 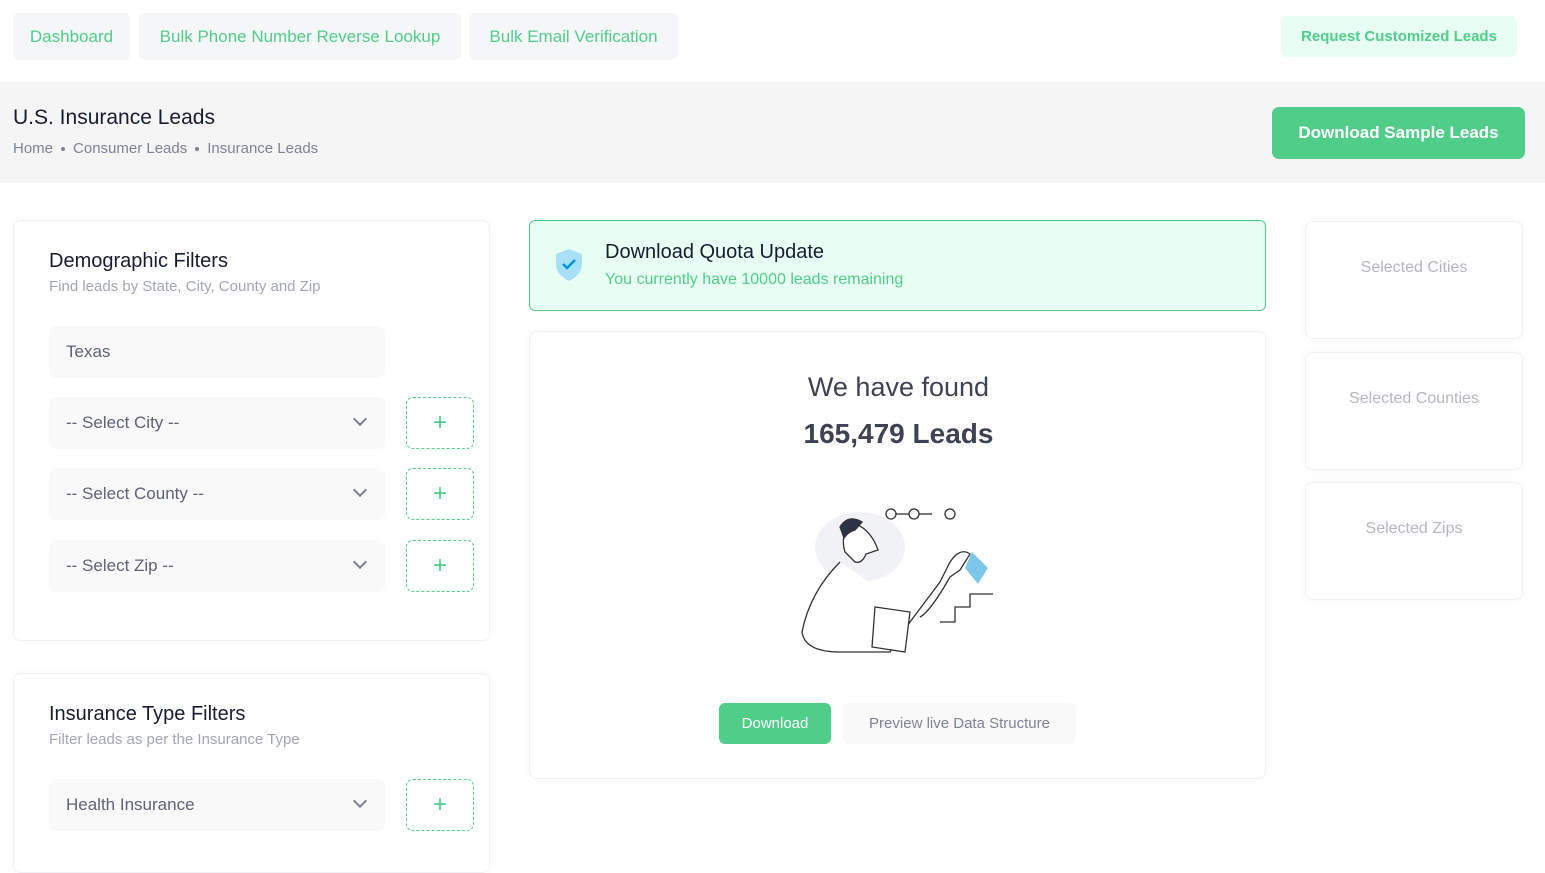 I want to click on leads-count: 165,479 Leads, so click(x=898, y=433).